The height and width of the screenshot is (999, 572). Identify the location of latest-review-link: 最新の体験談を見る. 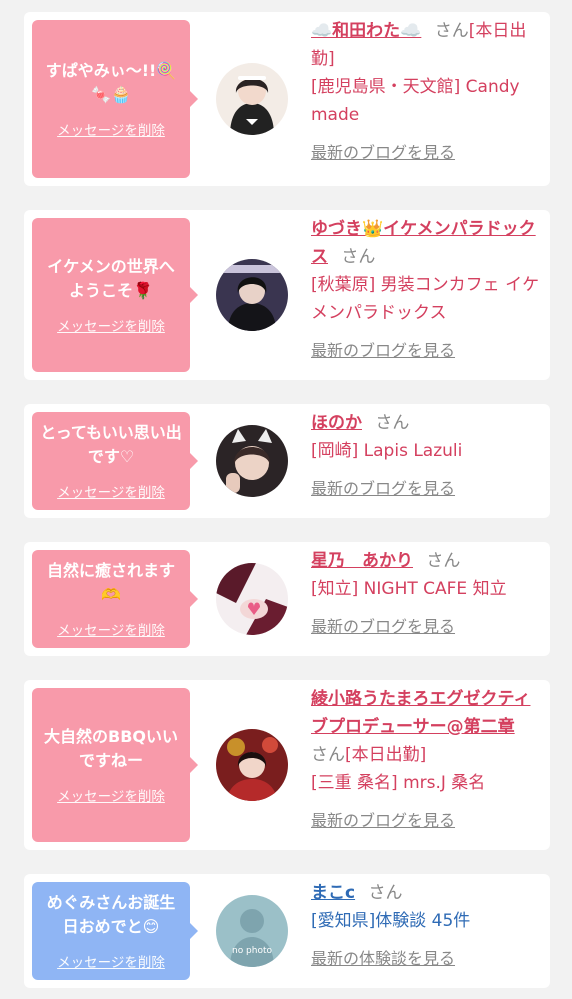
(383, 959).